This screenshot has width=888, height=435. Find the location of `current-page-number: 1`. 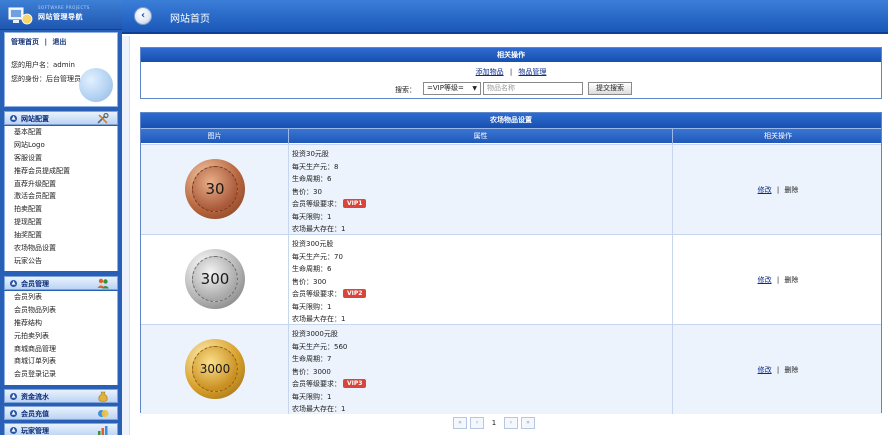

current-page-number: 1 is located at coordinates (494, 423).